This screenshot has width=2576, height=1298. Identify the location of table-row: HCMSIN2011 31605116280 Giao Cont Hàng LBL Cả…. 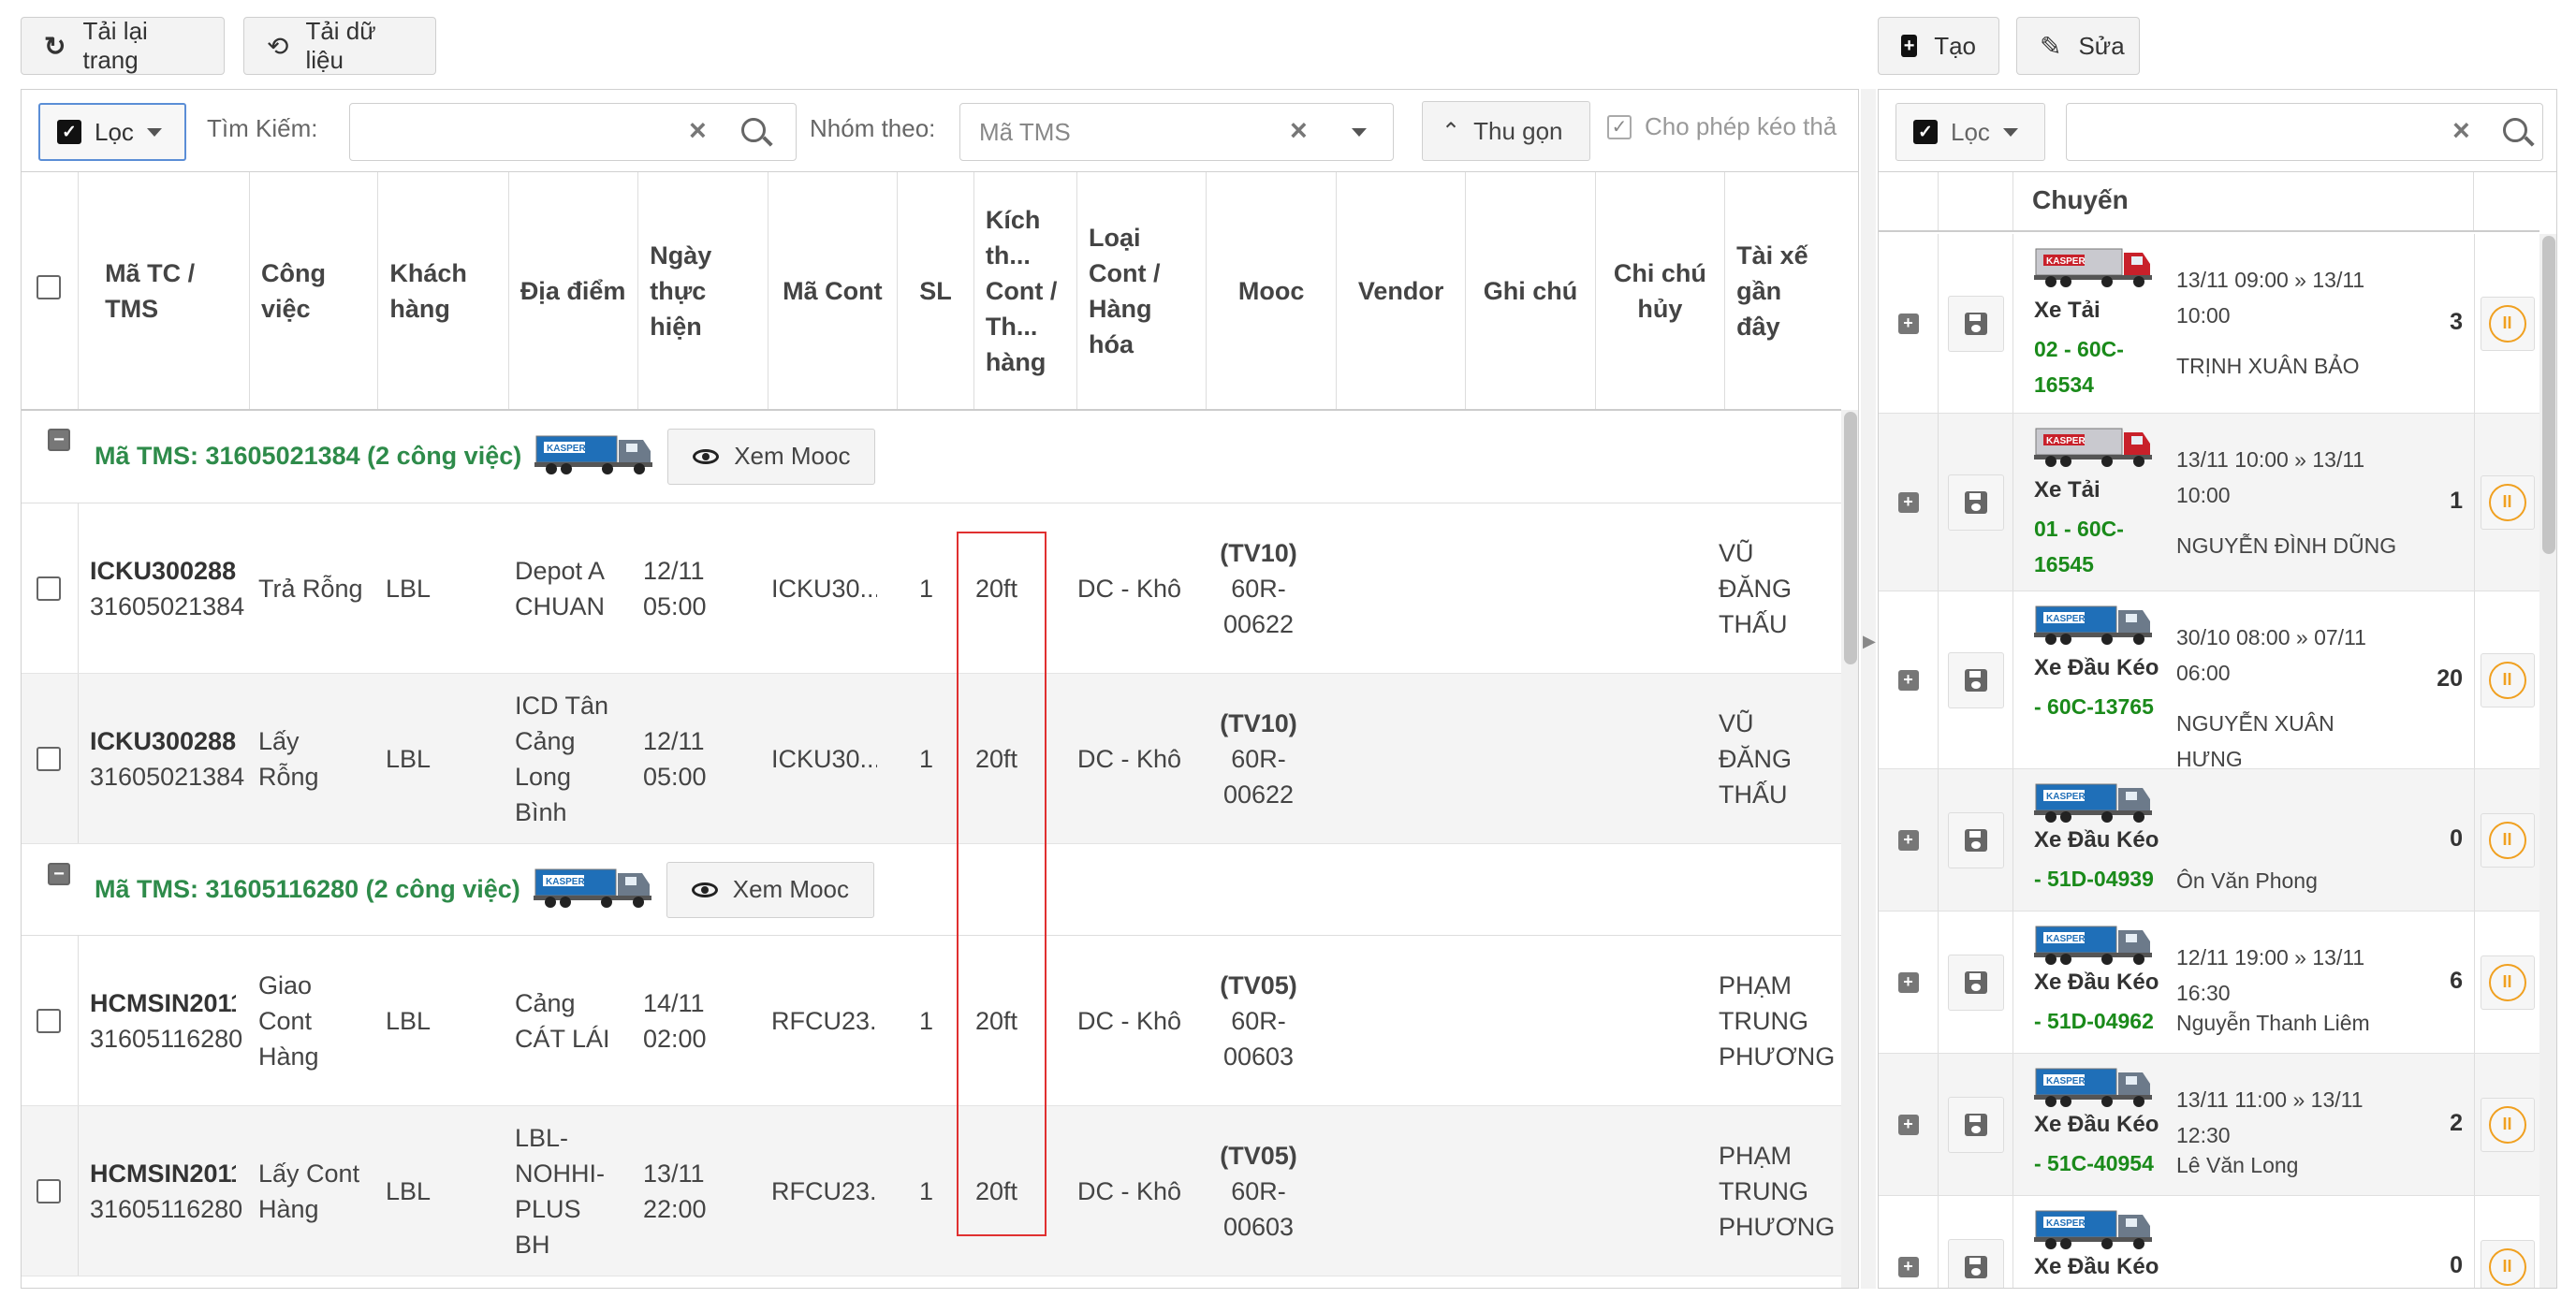
(931, 1021).